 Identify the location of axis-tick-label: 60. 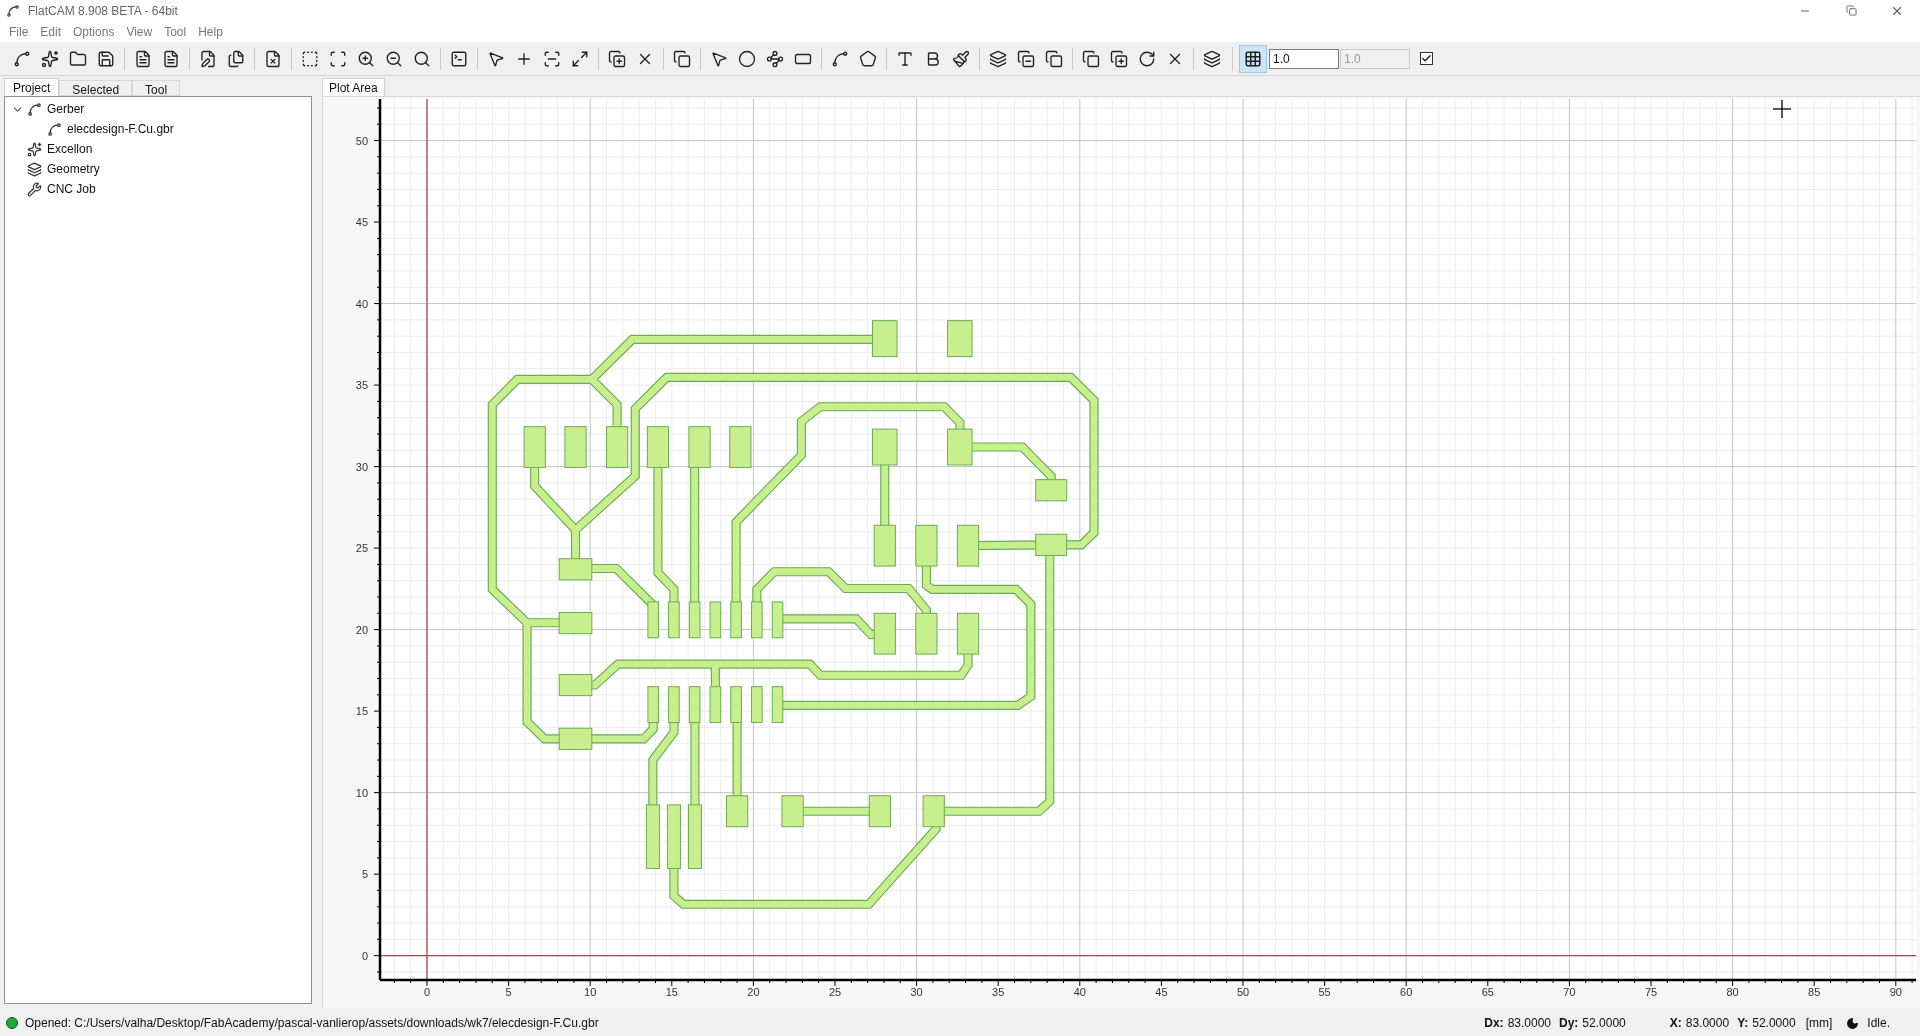
(1406, 992).